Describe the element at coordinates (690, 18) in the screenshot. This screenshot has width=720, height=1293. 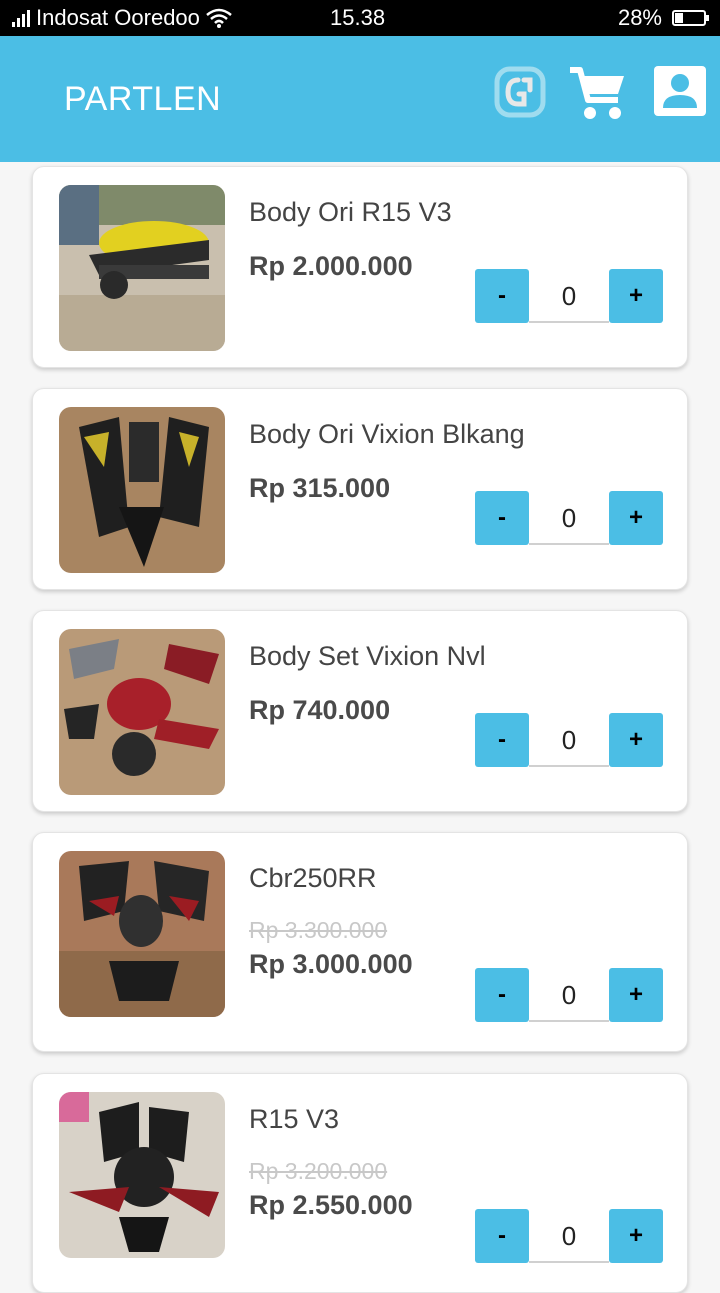
I see `battery-icon` at that location.